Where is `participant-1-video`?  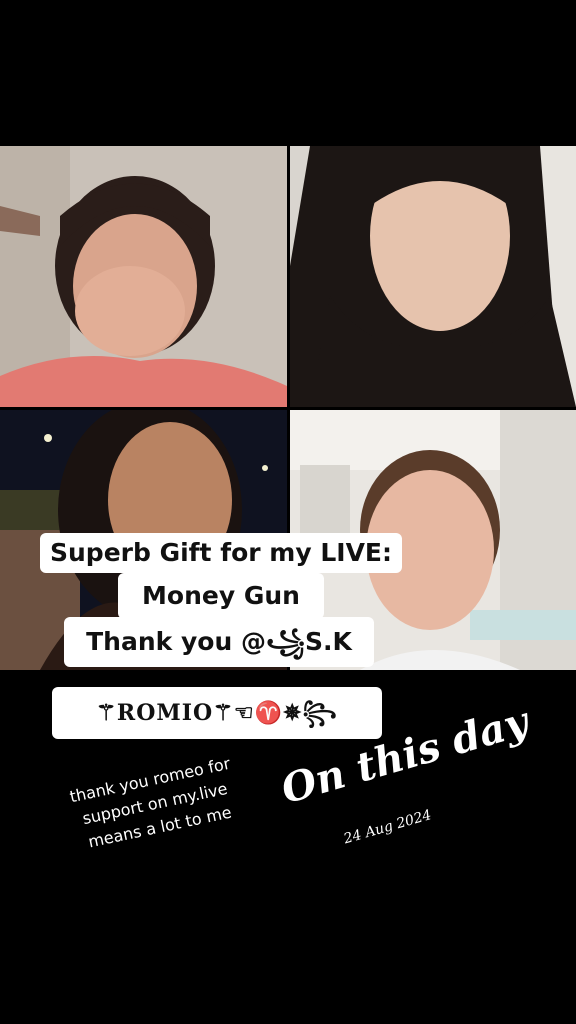 participant-1-video is located at coordinates (143, 276).